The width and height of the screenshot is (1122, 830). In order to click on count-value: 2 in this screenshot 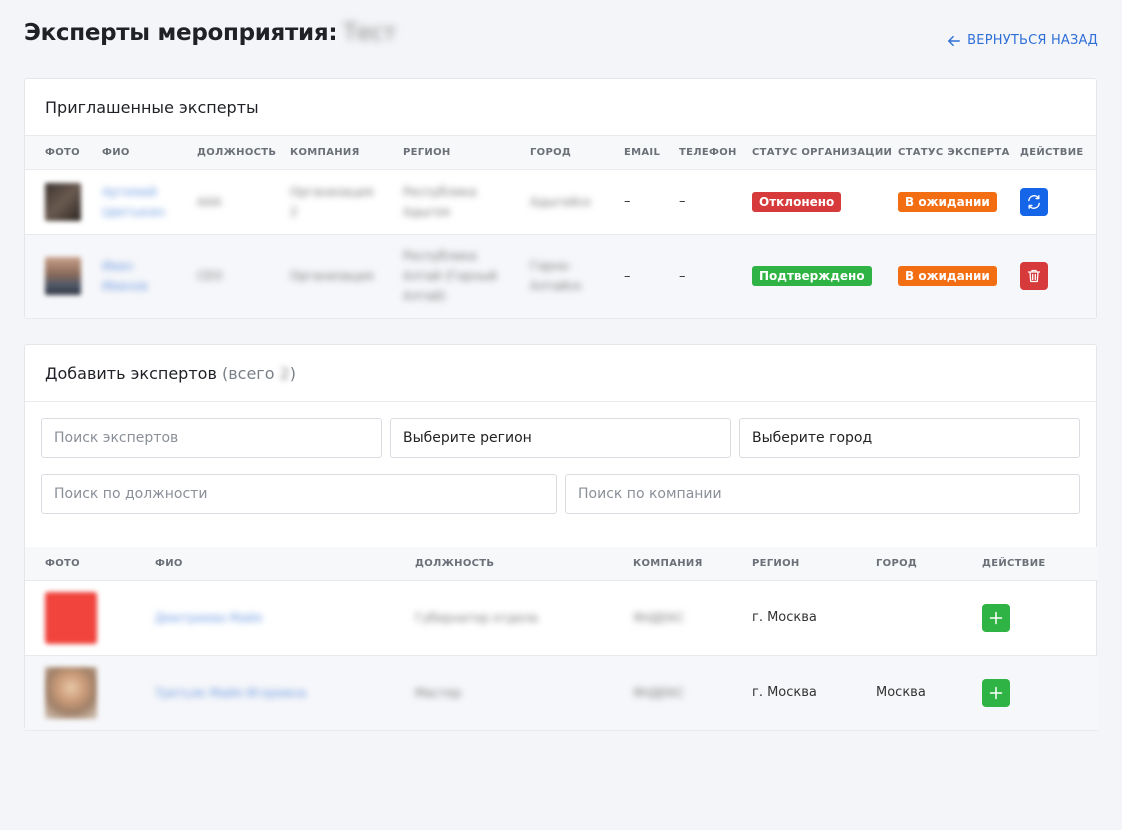, I will do `click(284, 373)`.